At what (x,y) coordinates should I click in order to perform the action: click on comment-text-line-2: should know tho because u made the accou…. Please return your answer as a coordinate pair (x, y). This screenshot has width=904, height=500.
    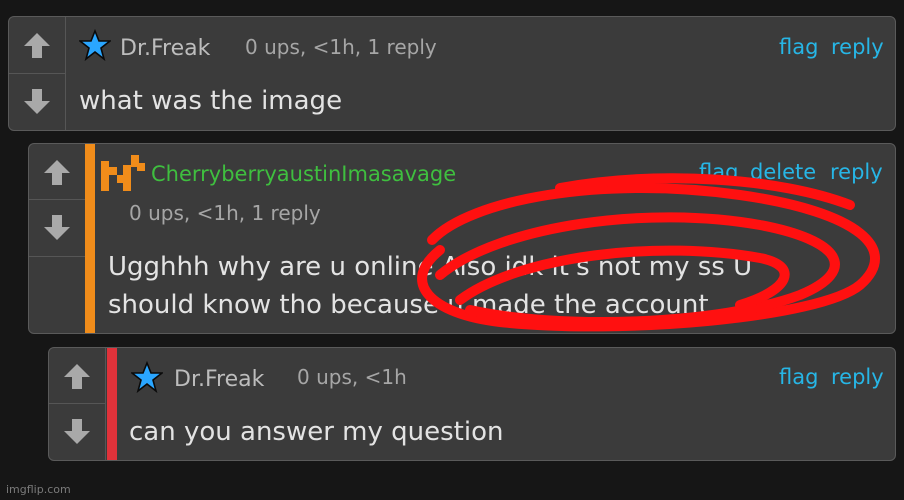
    Looking at the image, I should click on (408, 305).